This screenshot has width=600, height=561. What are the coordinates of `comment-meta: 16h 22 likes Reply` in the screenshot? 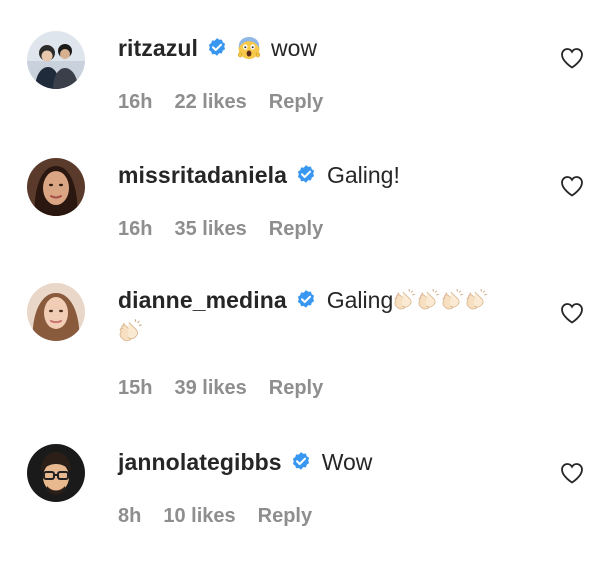 It's located at (220, 102).